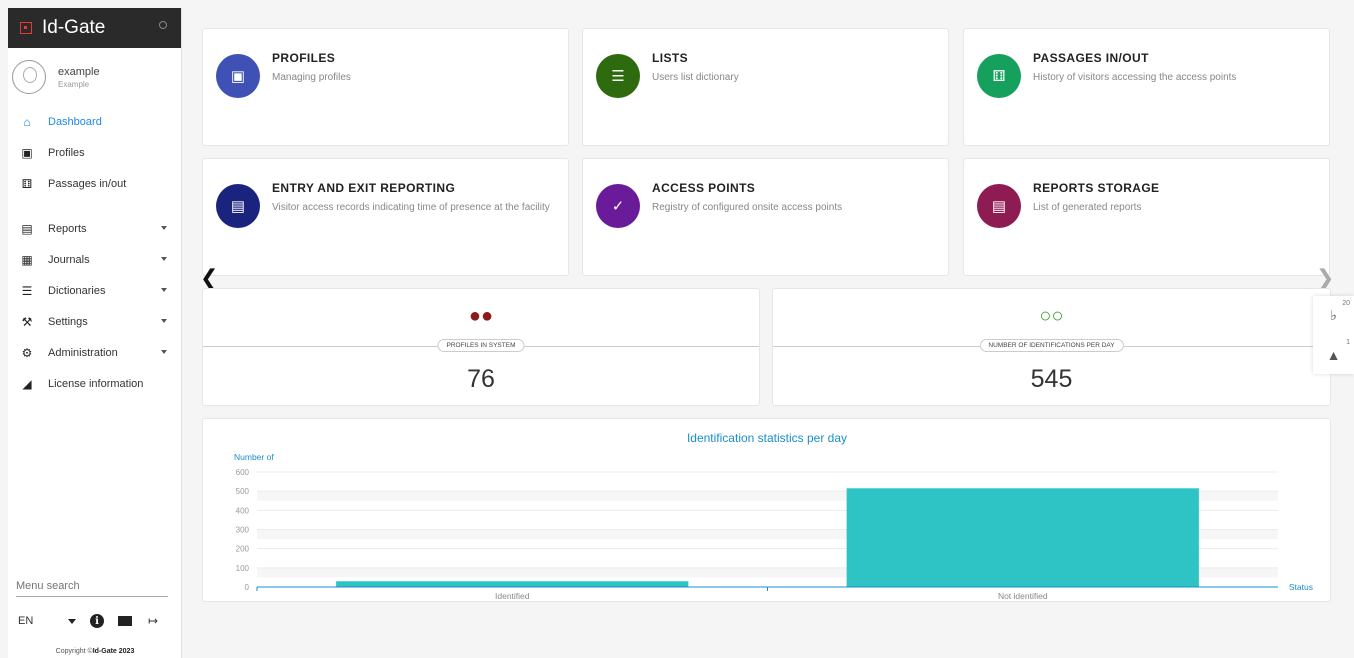 The image size is (1354, 658). Describe the element at coordinates (243, 568) in the screenshot. I see `y-tick-label: 100` at that location.